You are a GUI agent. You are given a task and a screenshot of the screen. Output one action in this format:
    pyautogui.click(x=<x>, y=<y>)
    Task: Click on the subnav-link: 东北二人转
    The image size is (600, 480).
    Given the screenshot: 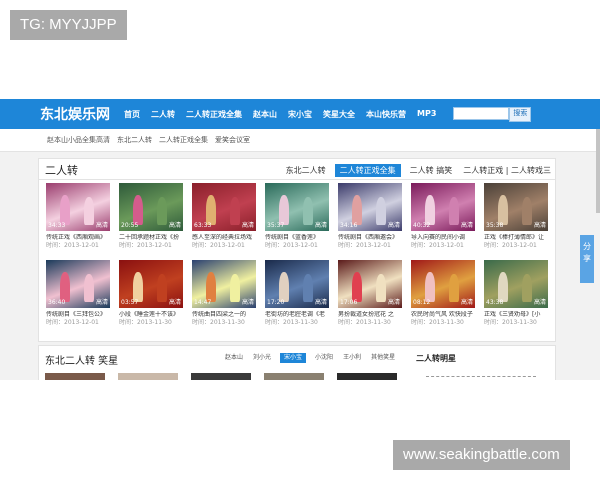 What is the action you would take?
    pyautogui.click(x=134, y=140)
    